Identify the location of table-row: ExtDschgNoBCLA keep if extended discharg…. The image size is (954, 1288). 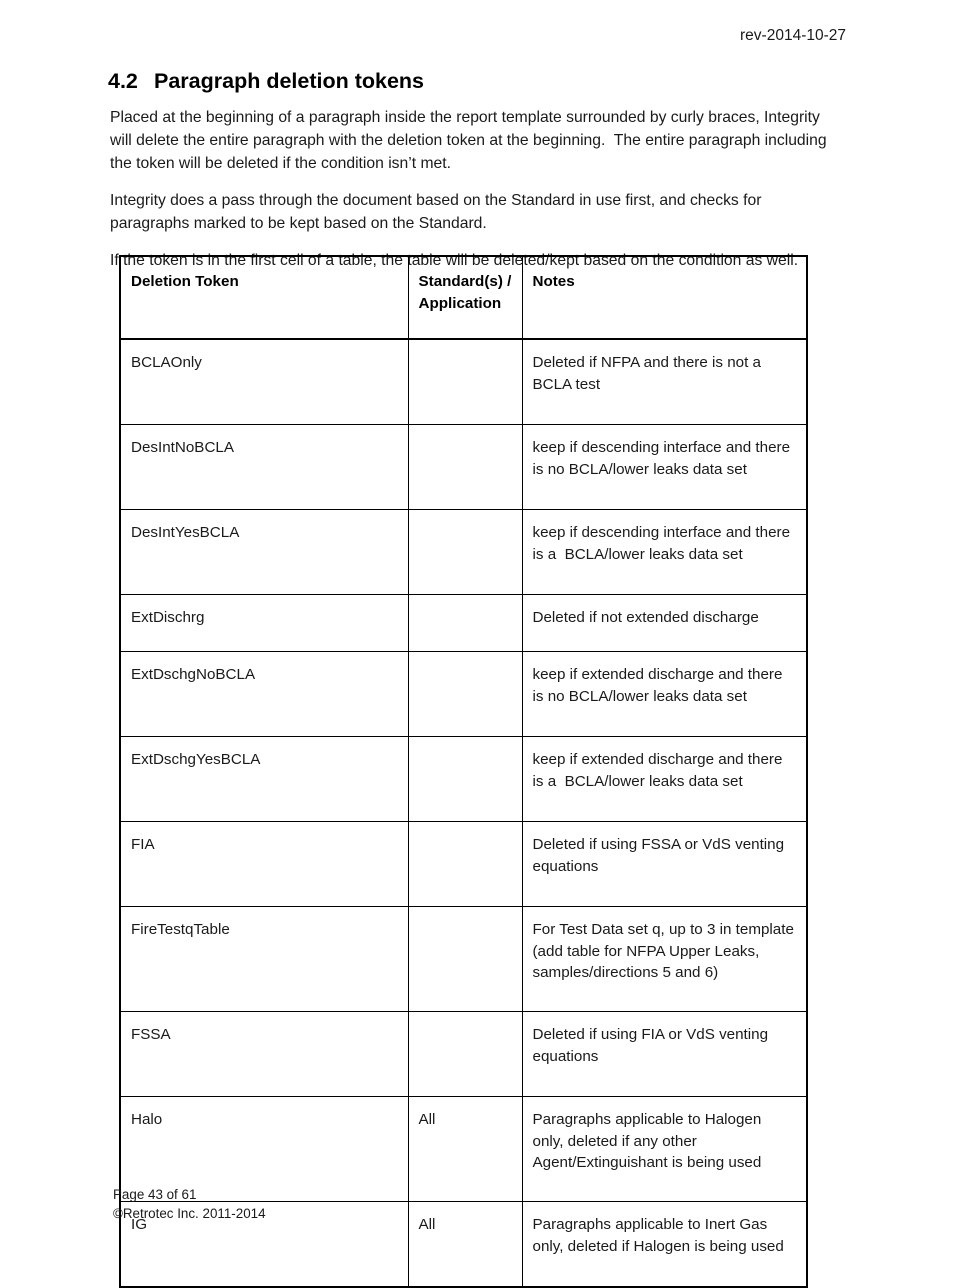
(463, 694).